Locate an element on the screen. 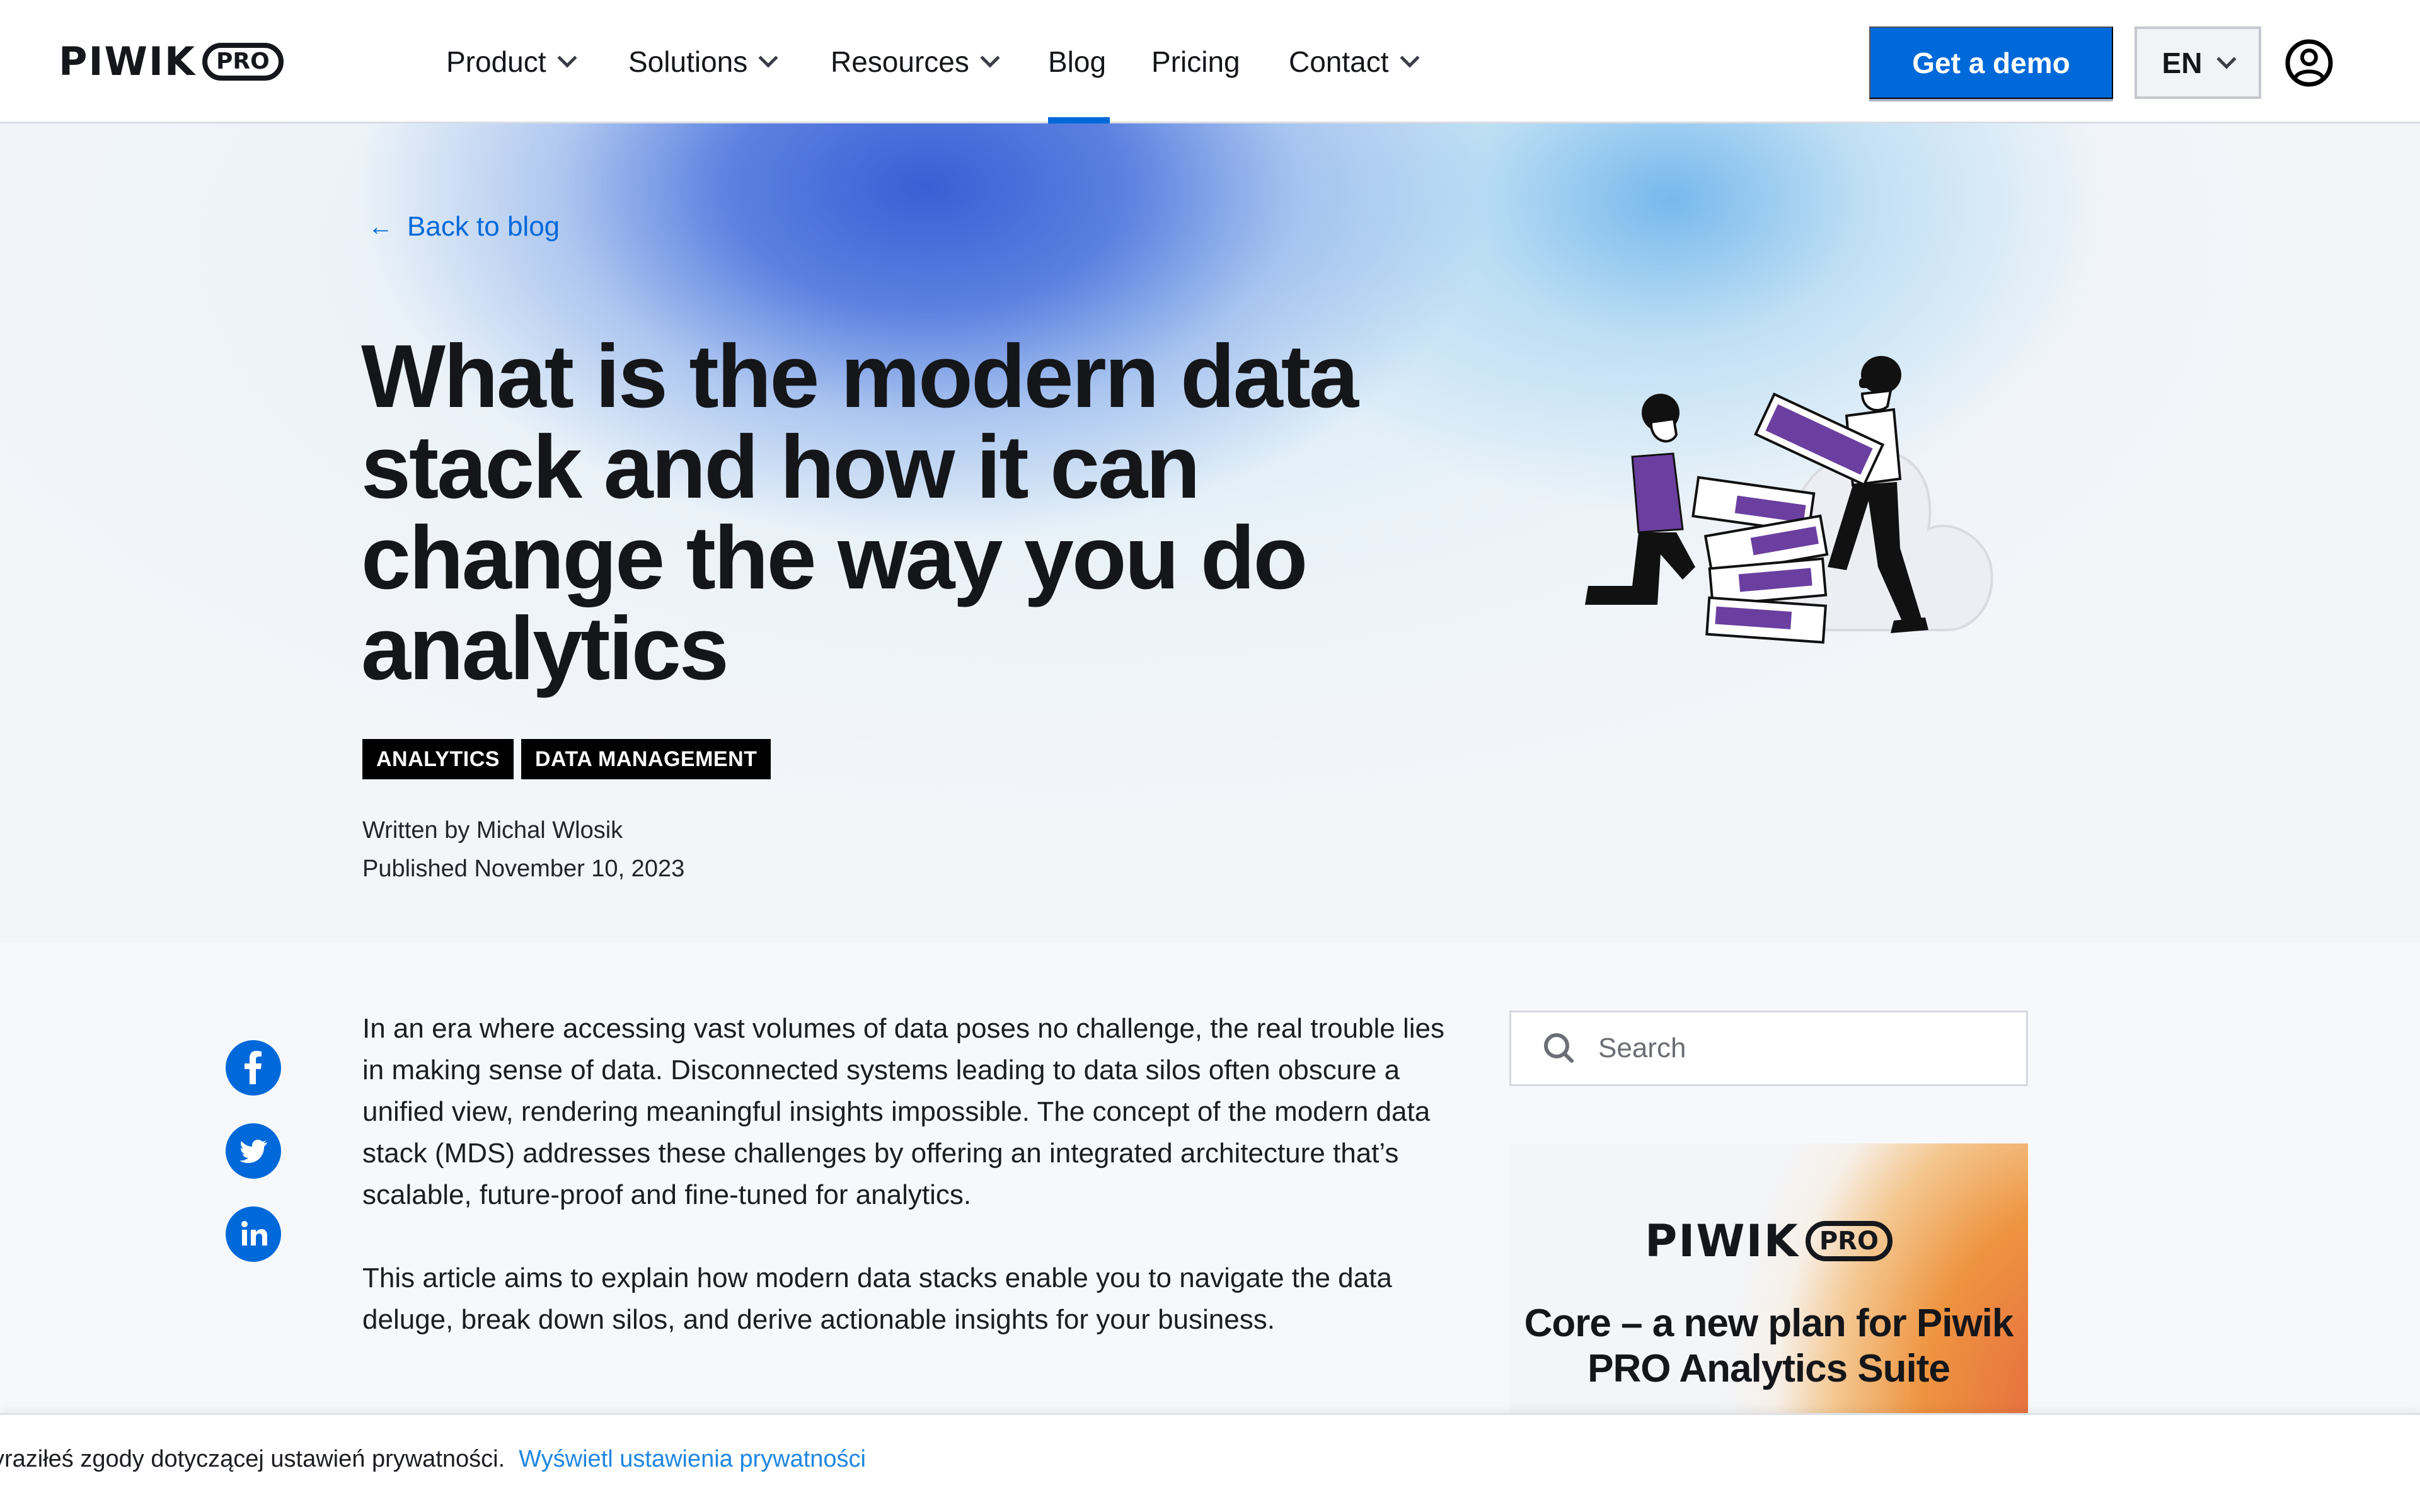 The height and width of the screenshot is (1512, 2420). share-facebook-button is located at coordinates (254, 1068).